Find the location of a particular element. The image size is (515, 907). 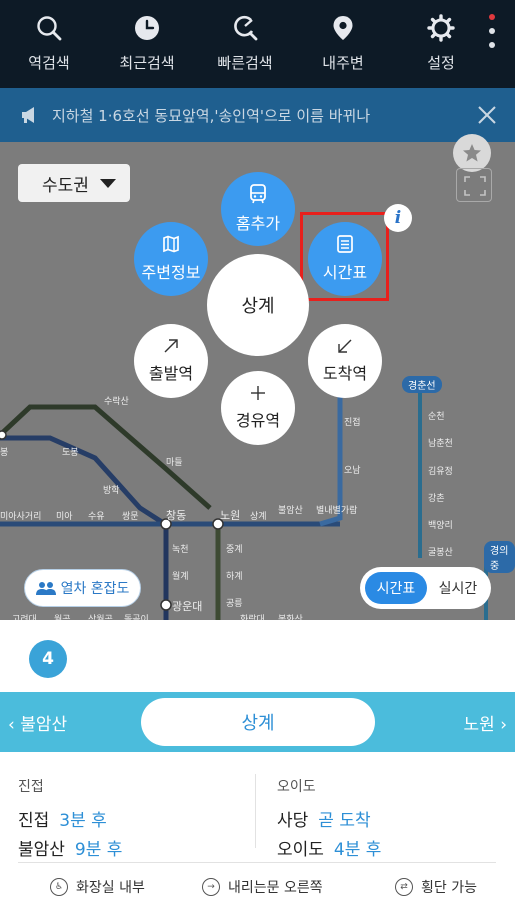

arrival-station: 사당 is located at coordinates (293, 821).